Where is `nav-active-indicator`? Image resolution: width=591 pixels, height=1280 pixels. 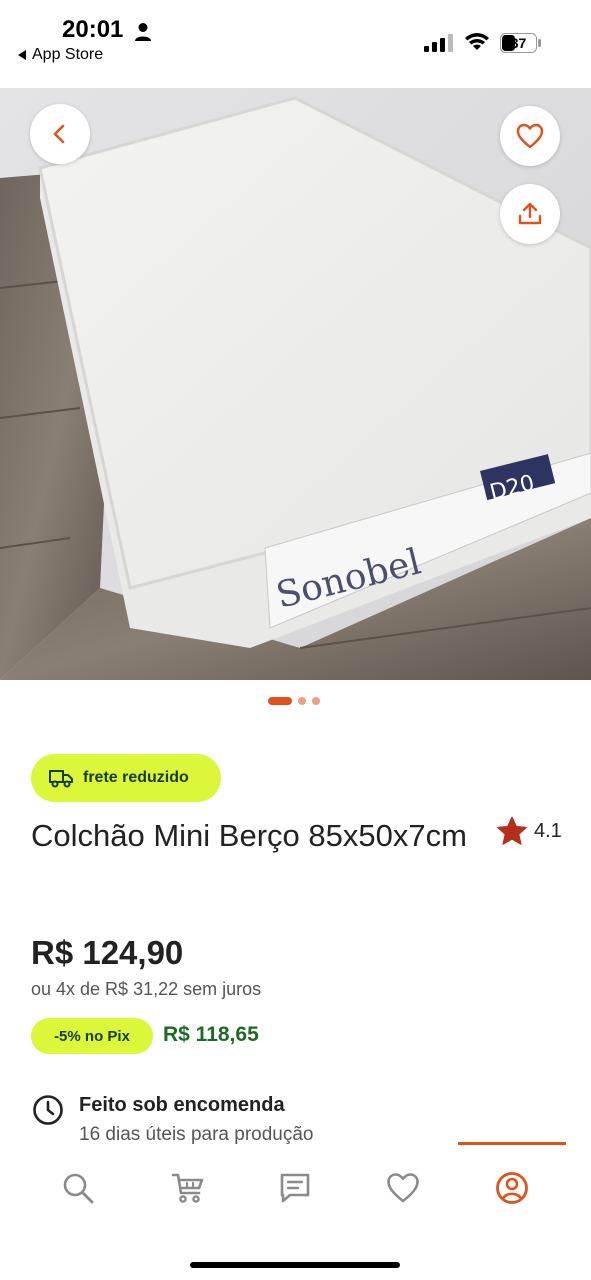
nav-active-indicator is located at coordinates (512, 1143).